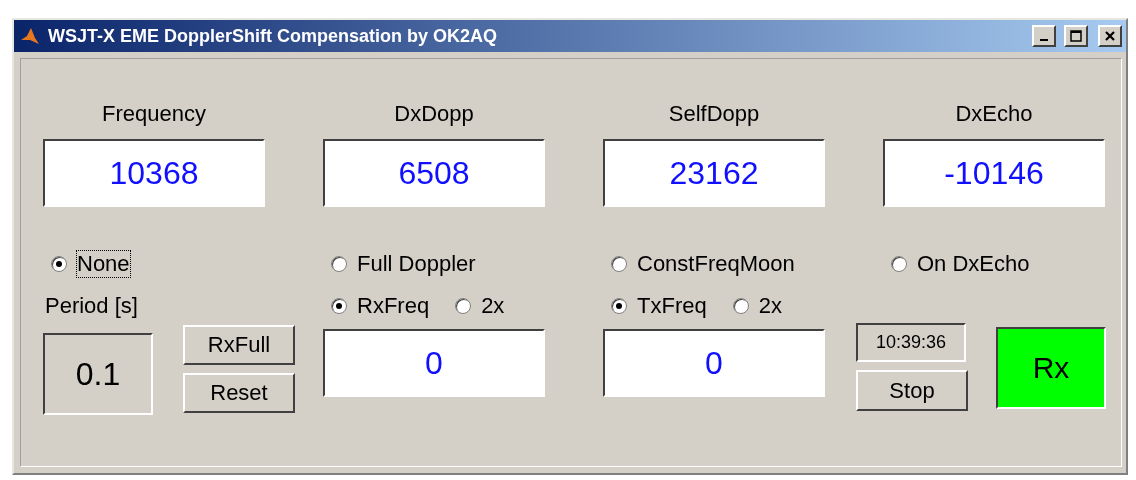 The width and height of the screenshot is (1136, 480). What do you see at coordinates (434, 363) in the screenshot?
I see `rx-offset-field: 0` at bounding box center [434, 363].